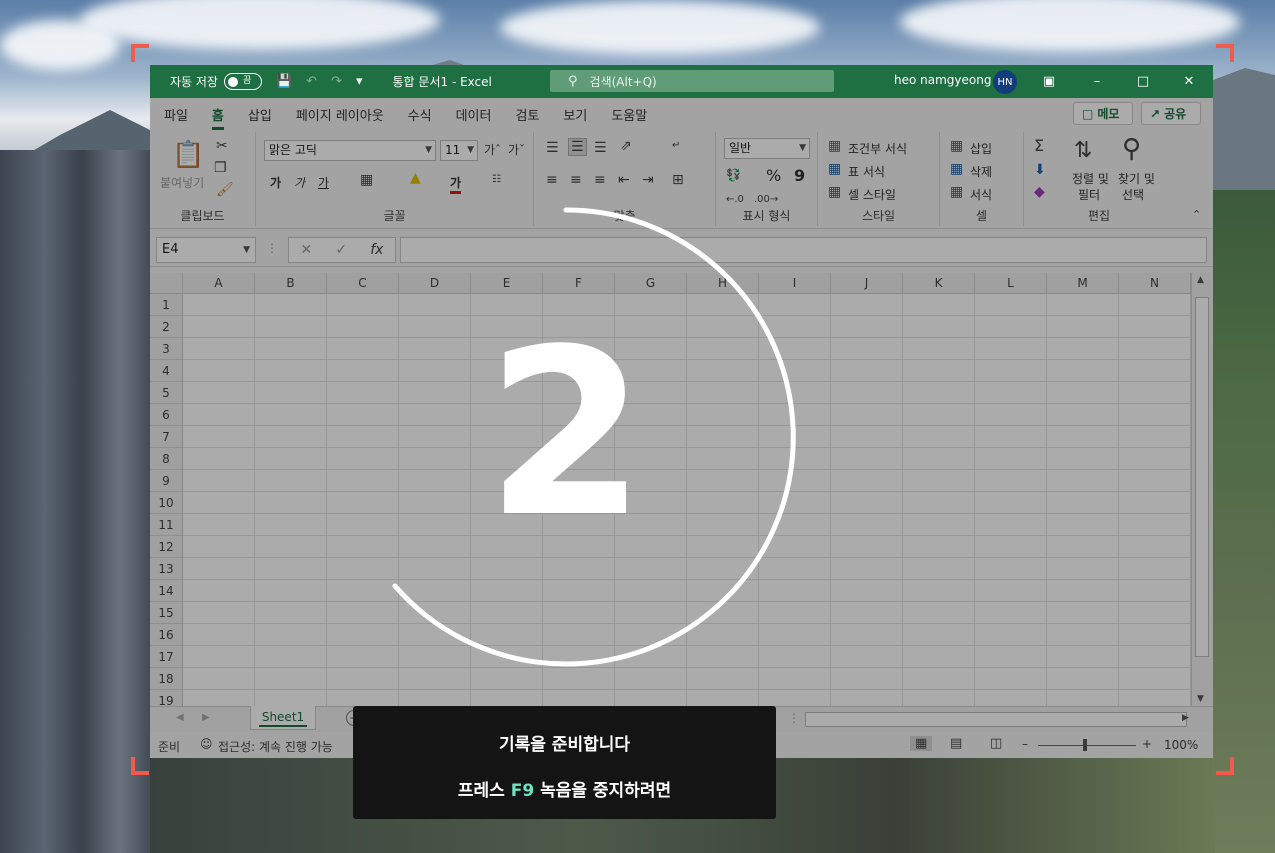 The image size is (1275, 853). I want to click on close-button: ✕, so click(1189, 81).